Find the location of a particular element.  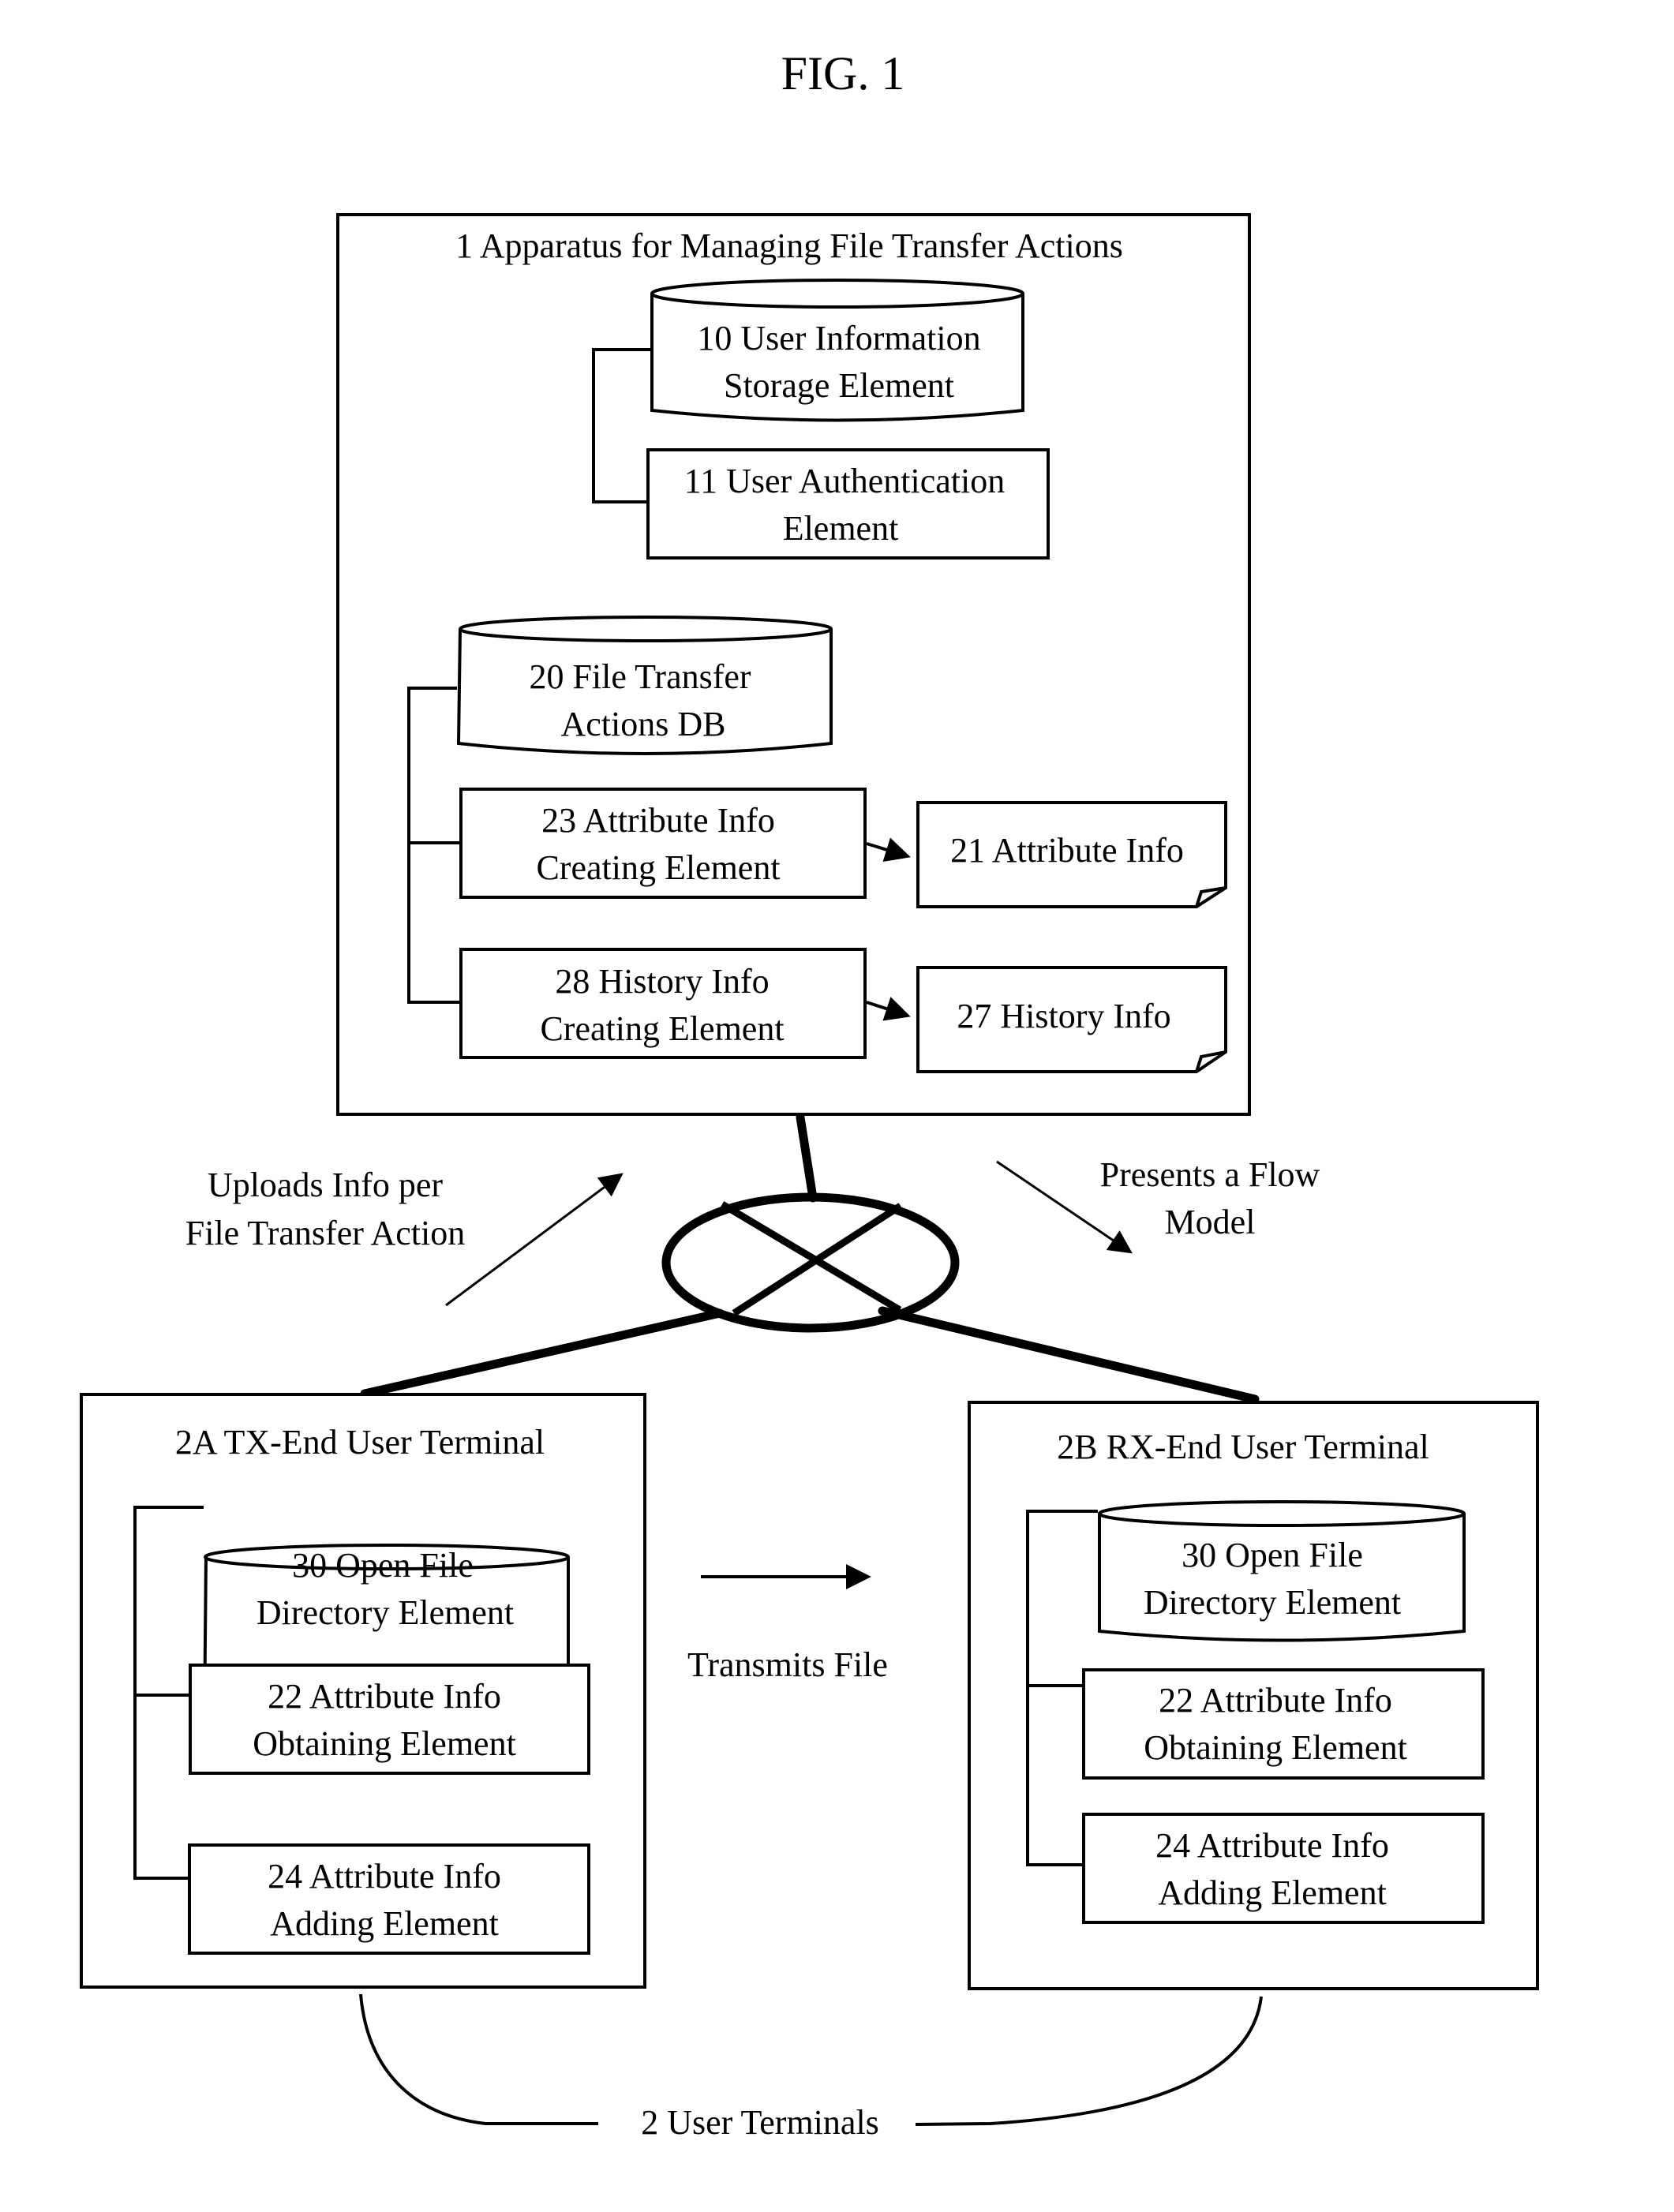

file-transfer-actions-db: 20 File Transfer Actions DB is located at coordinates (644, 685).